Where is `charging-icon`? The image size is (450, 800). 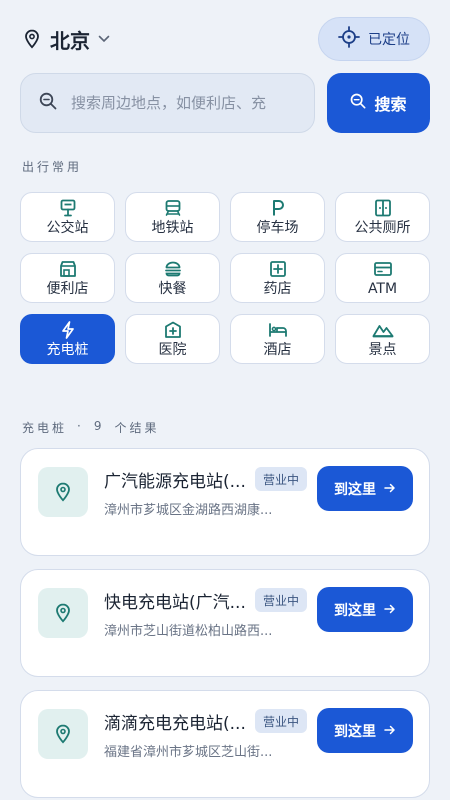 charging-icon is located at coordinates (68, 330).